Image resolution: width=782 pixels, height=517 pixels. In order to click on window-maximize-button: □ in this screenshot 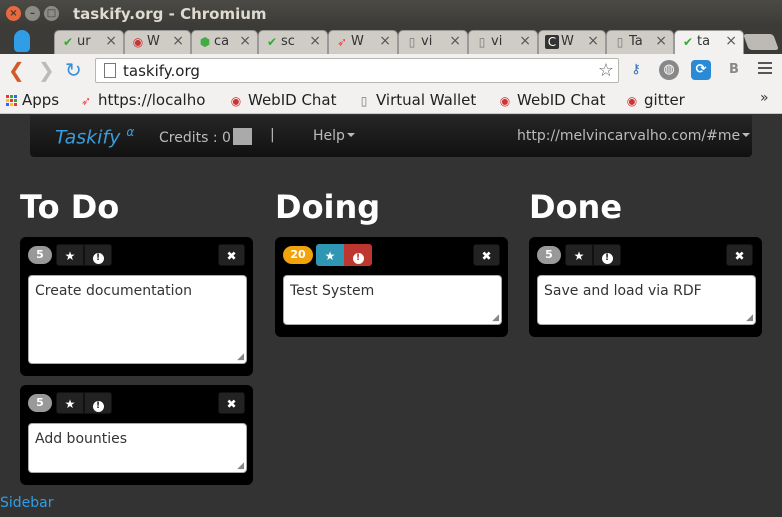, I will do `click(51, 13)`.